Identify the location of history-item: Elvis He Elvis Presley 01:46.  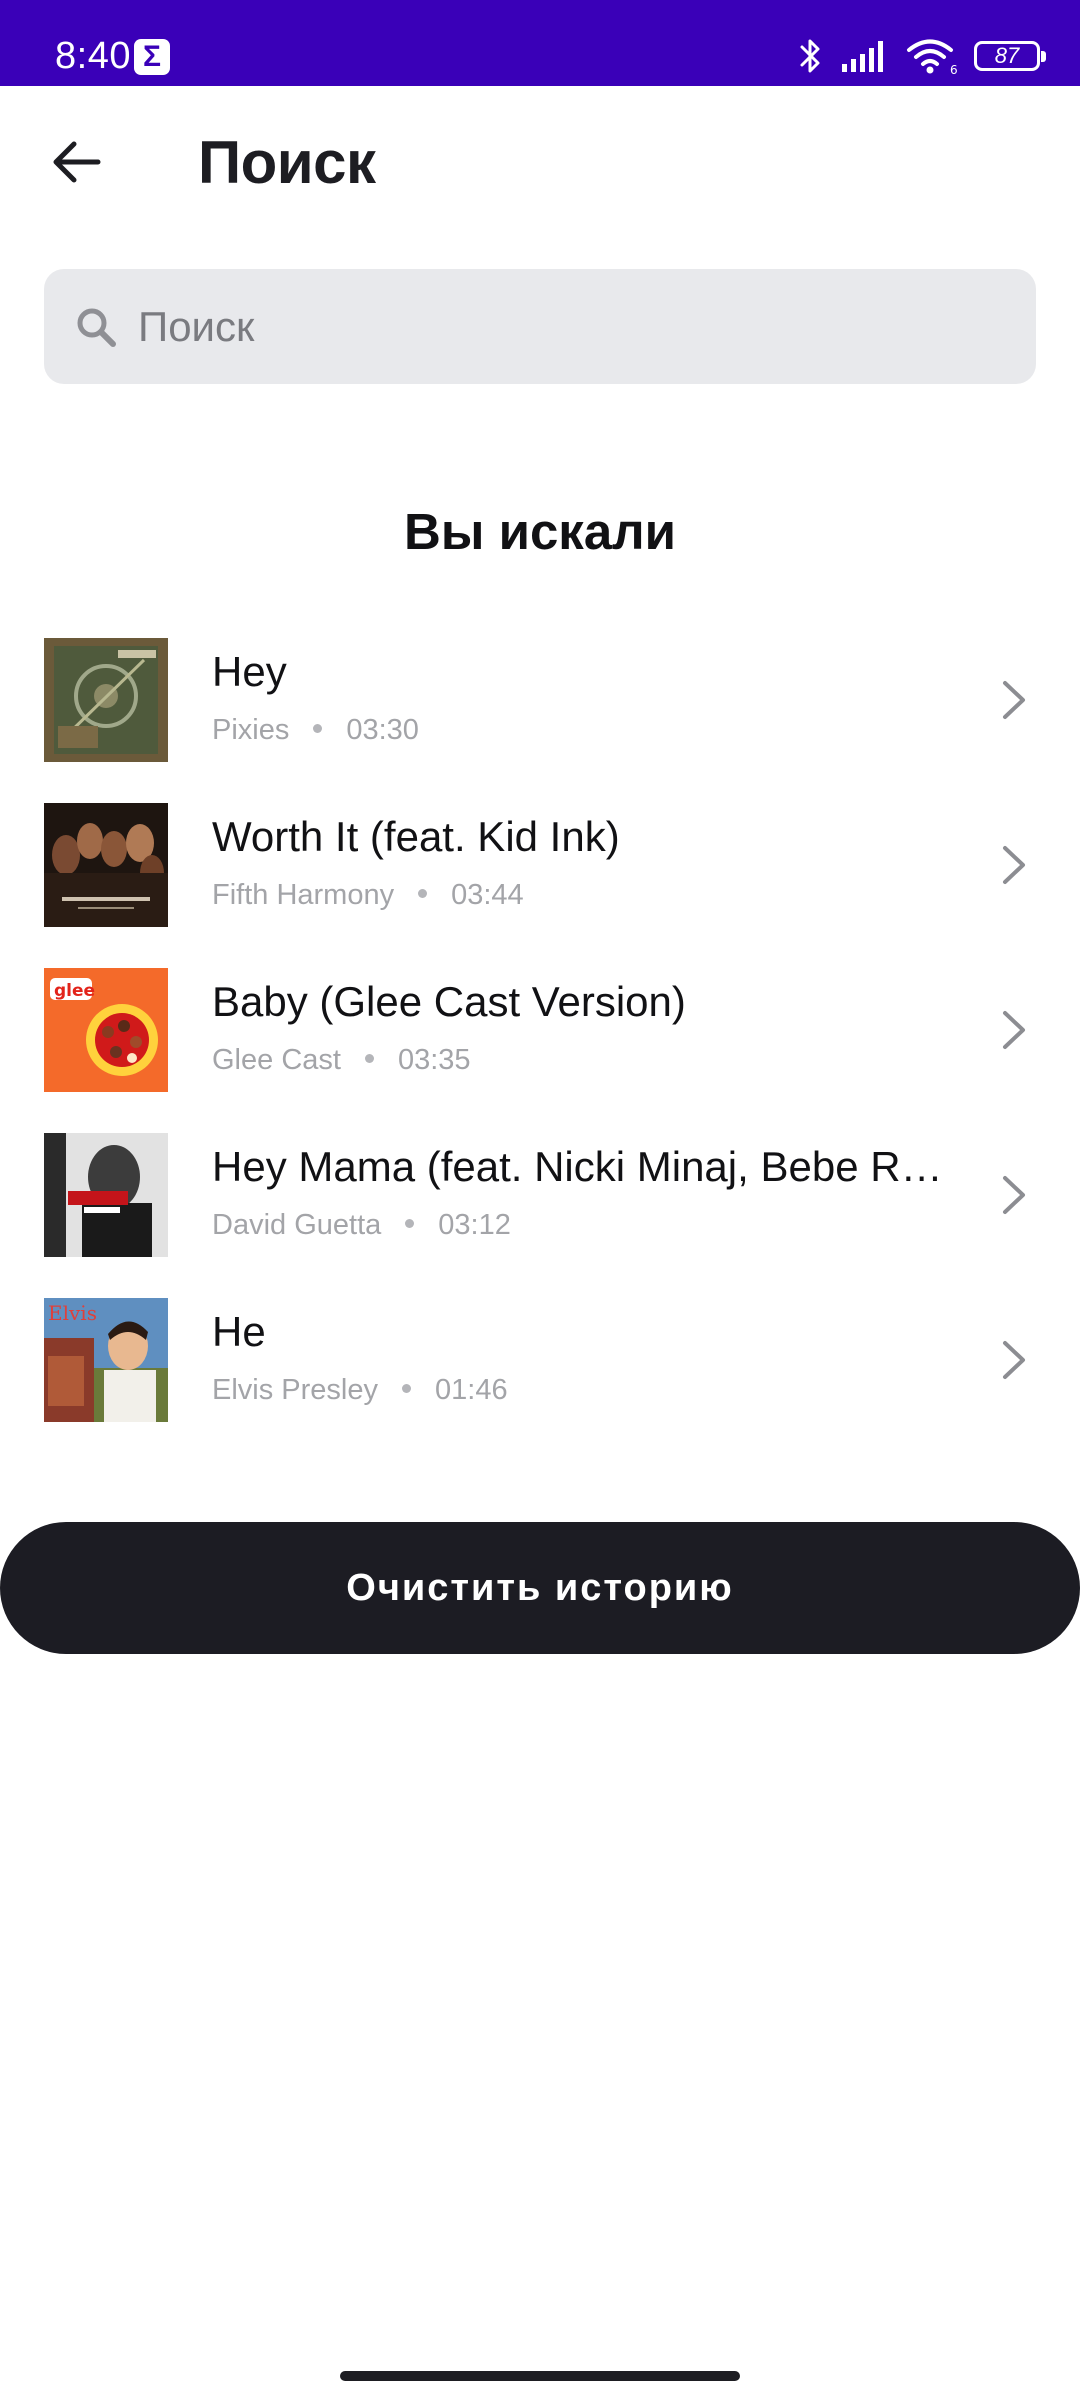
(540, 1370).